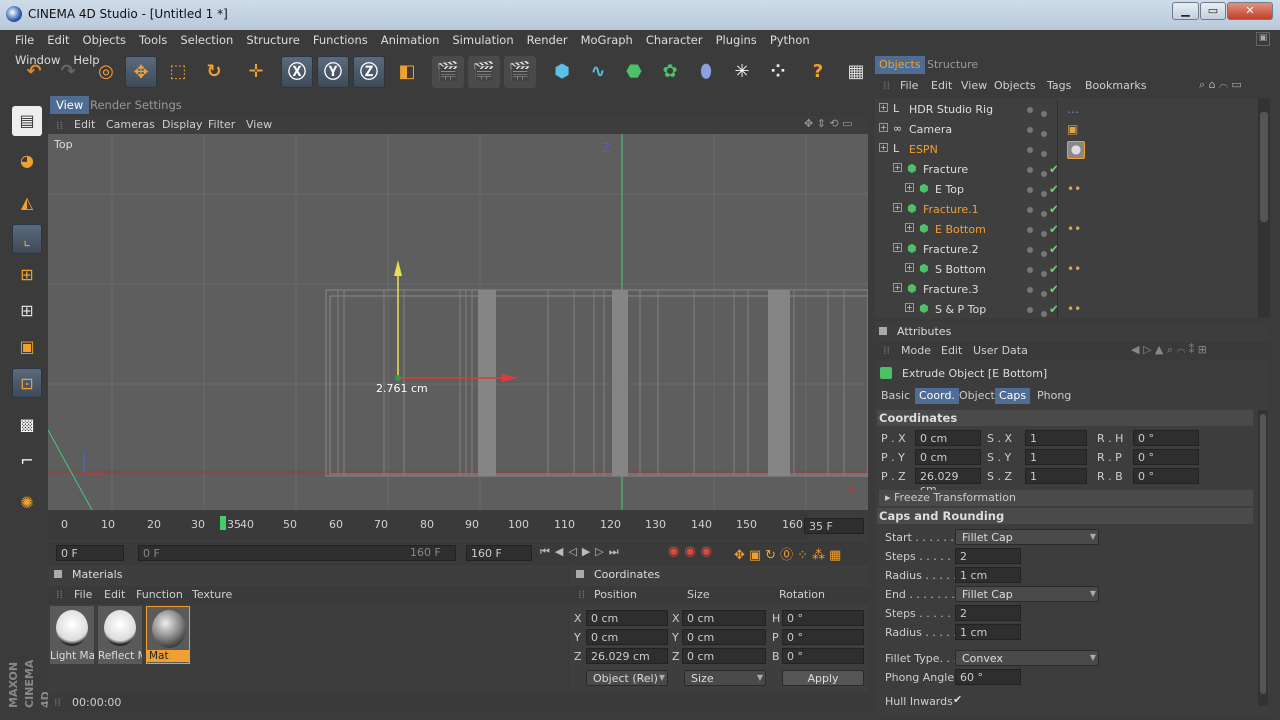 The height and width of the screenshot is (720, 1280). I want to click on tab-objects: Objects, so click(900, 65).